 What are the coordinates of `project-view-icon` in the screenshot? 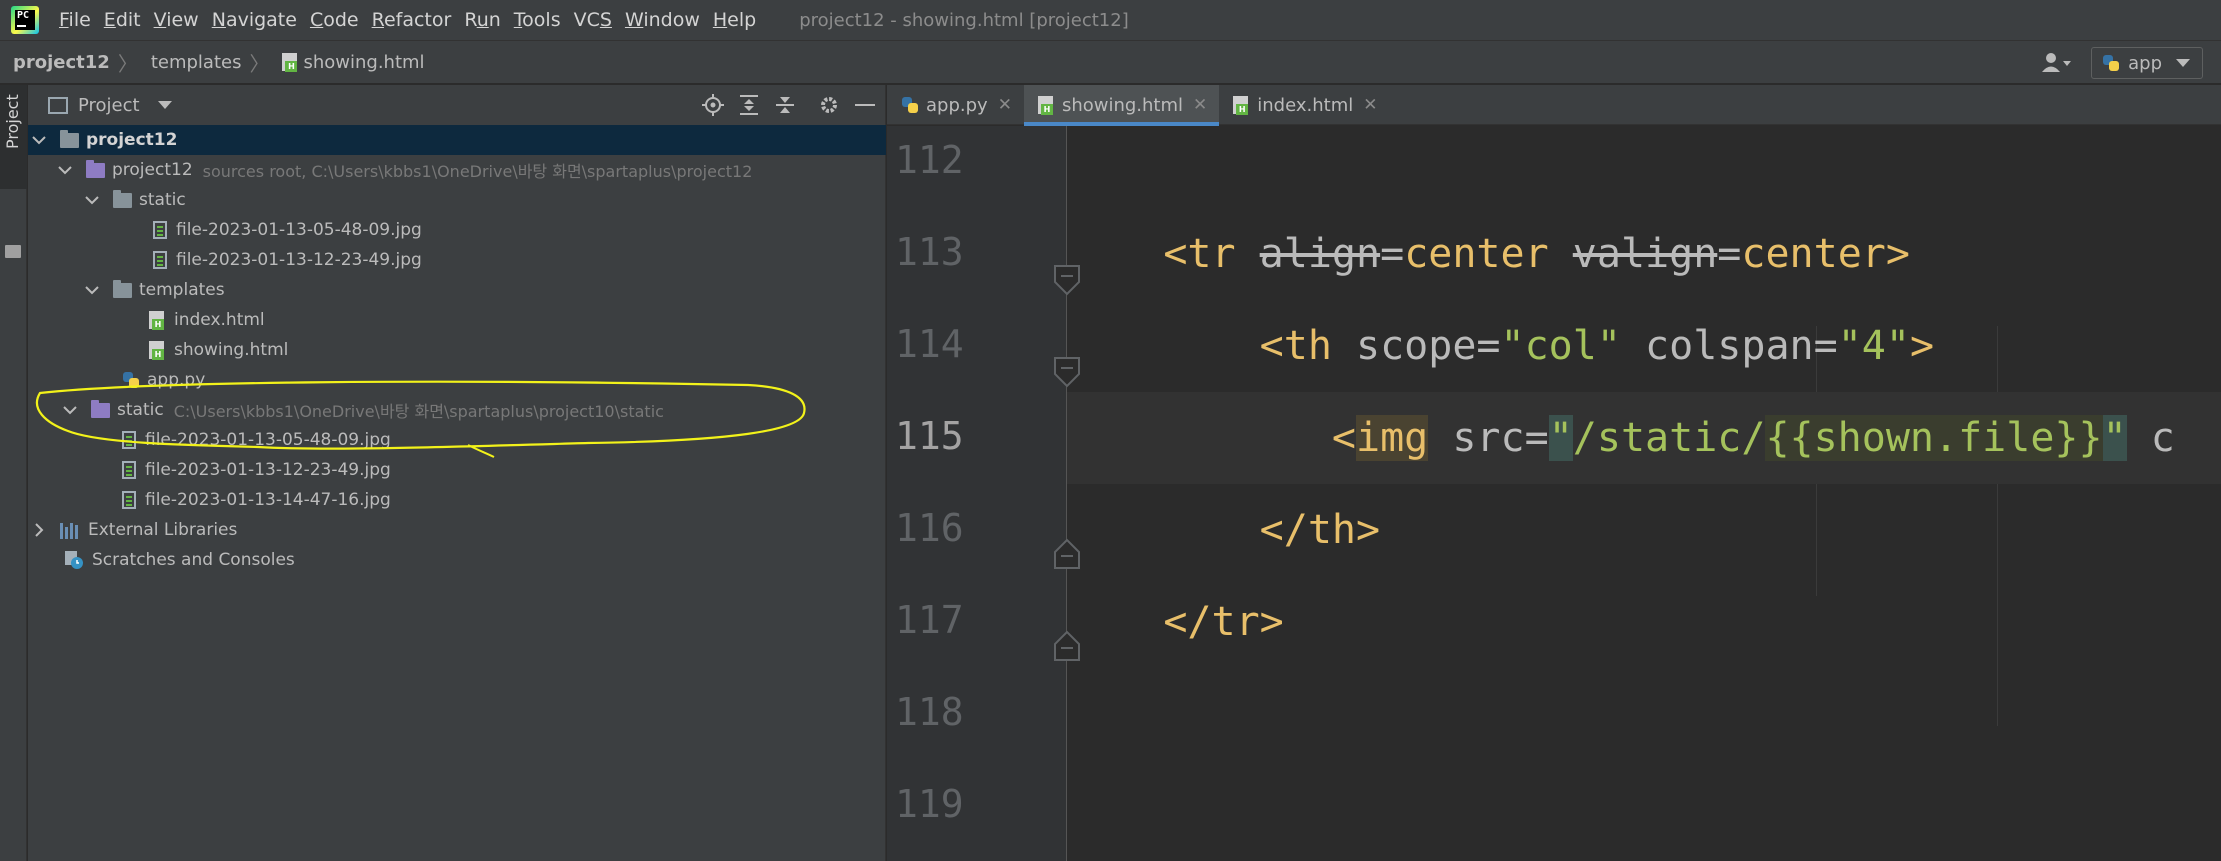 It's located at (58, 105).